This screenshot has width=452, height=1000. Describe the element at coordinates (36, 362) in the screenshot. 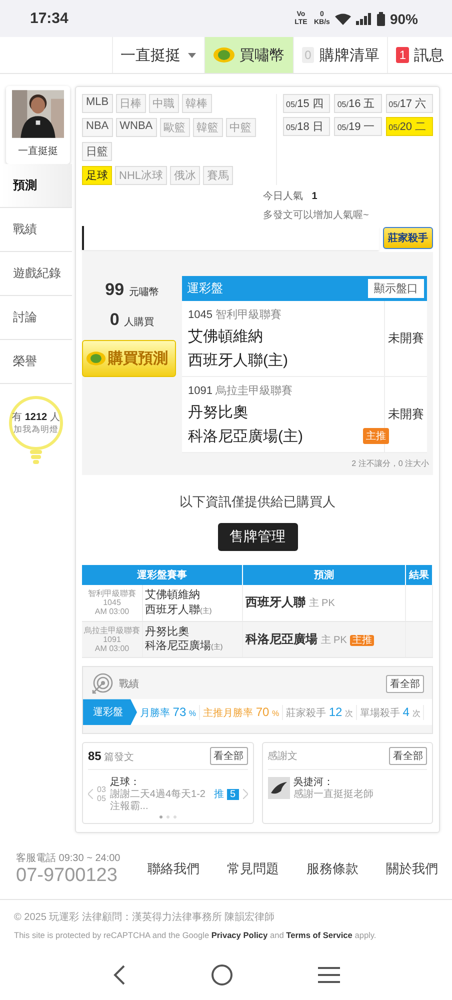

I see `sidebar-item: 榮譽` at that location.